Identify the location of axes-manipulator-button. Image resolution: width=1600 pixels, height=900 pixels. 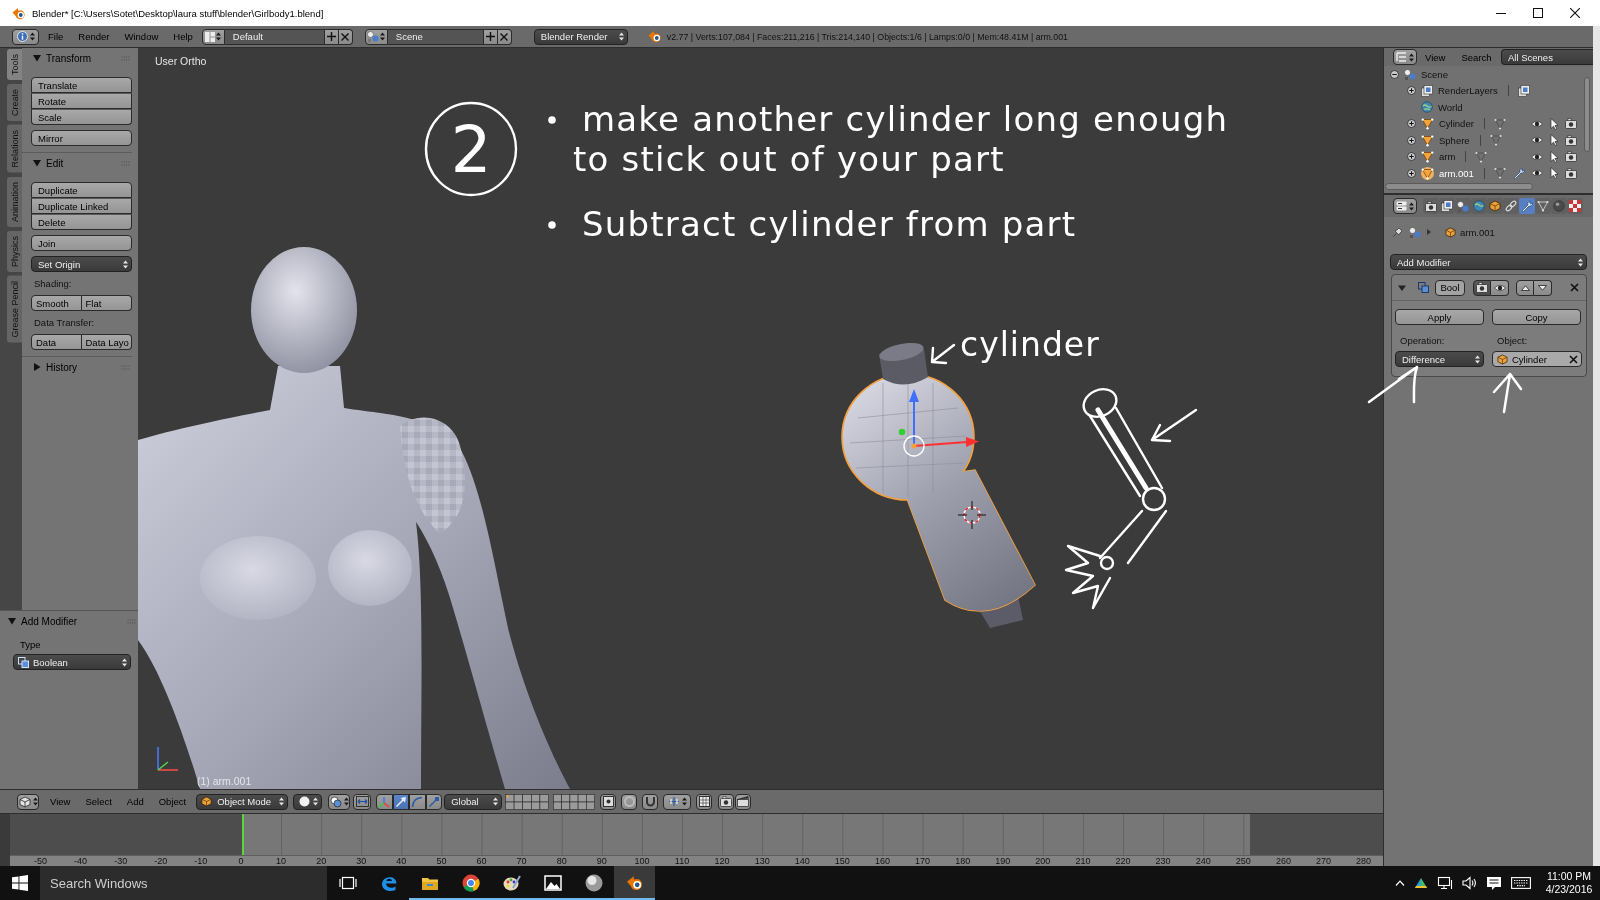
(384, 801).